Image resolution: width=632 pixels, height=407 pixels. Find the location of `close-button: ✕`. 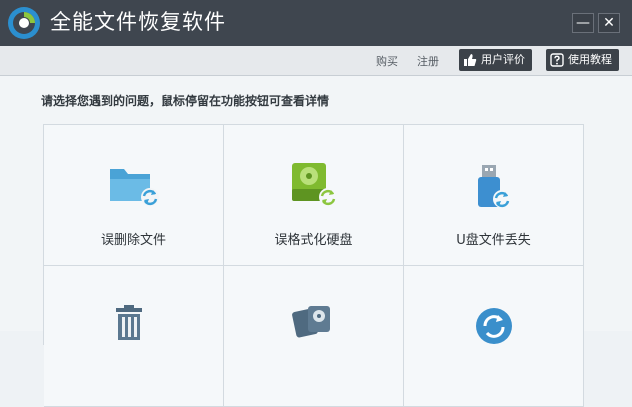

close-button: ✕ is located at coordinates (609, 23).